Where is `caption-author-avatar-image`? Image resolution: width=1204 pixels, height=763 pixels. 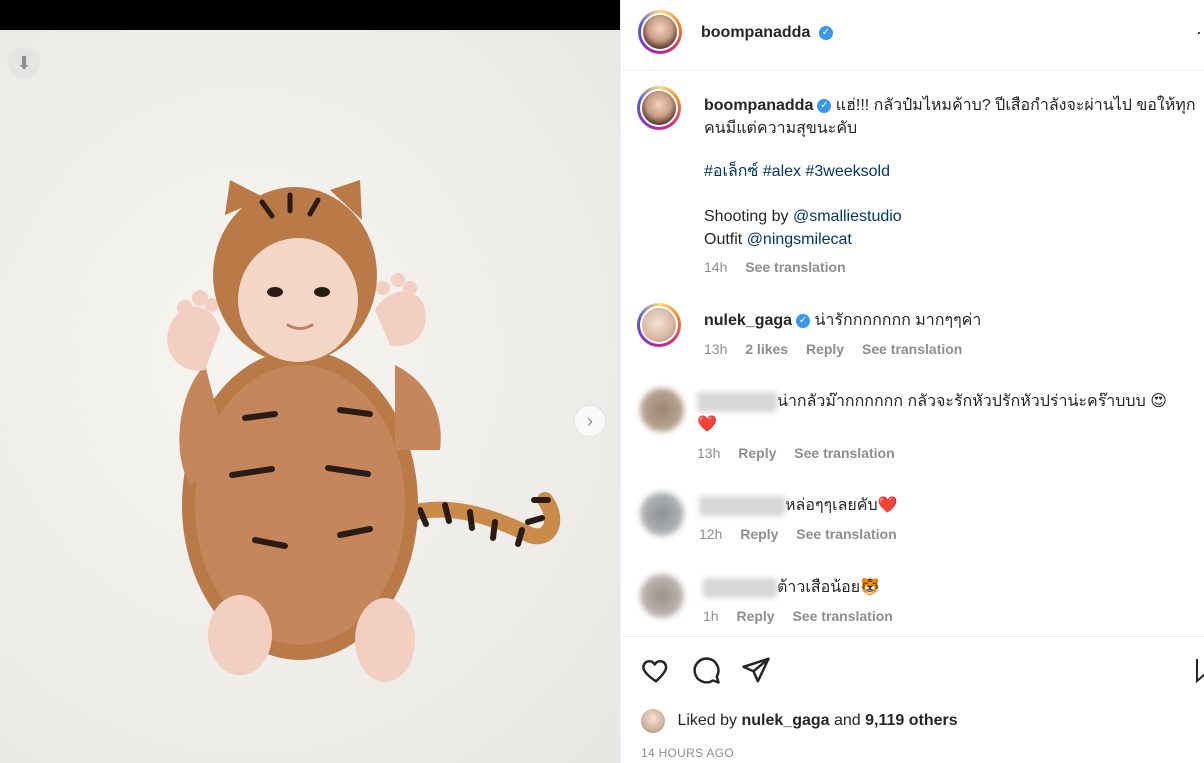 caption-author-avatar-image is located at coordinates (659, 108).